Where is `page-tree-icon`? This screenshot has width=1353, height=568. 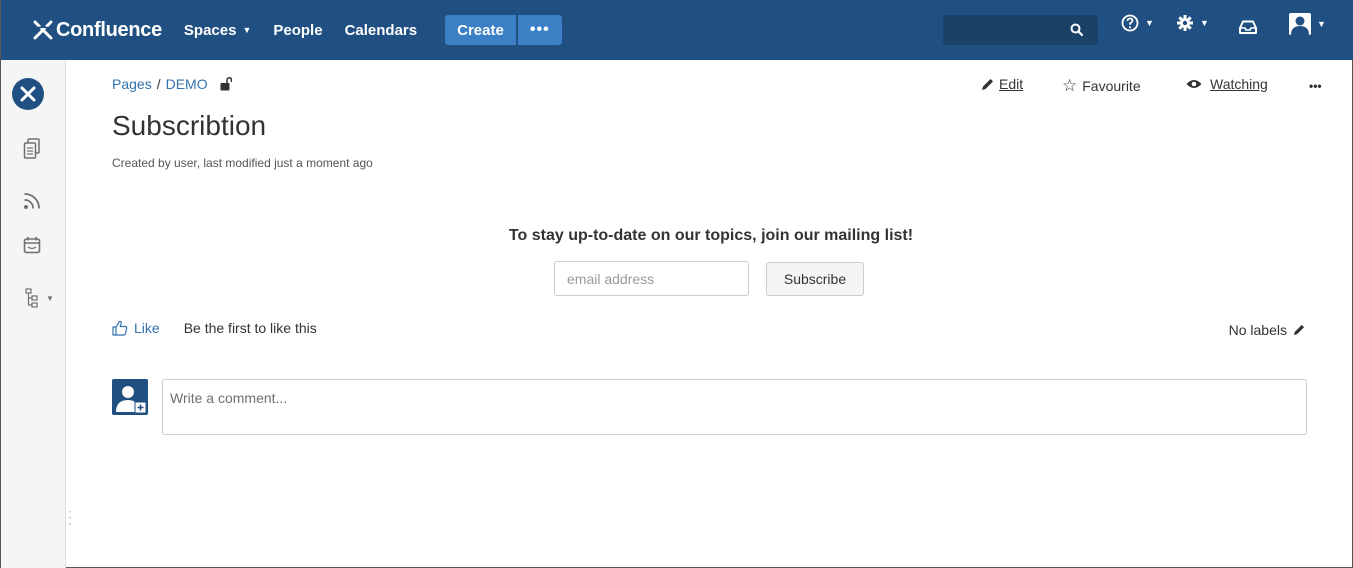 page-tree-icon is located at coordinates (31, 298).